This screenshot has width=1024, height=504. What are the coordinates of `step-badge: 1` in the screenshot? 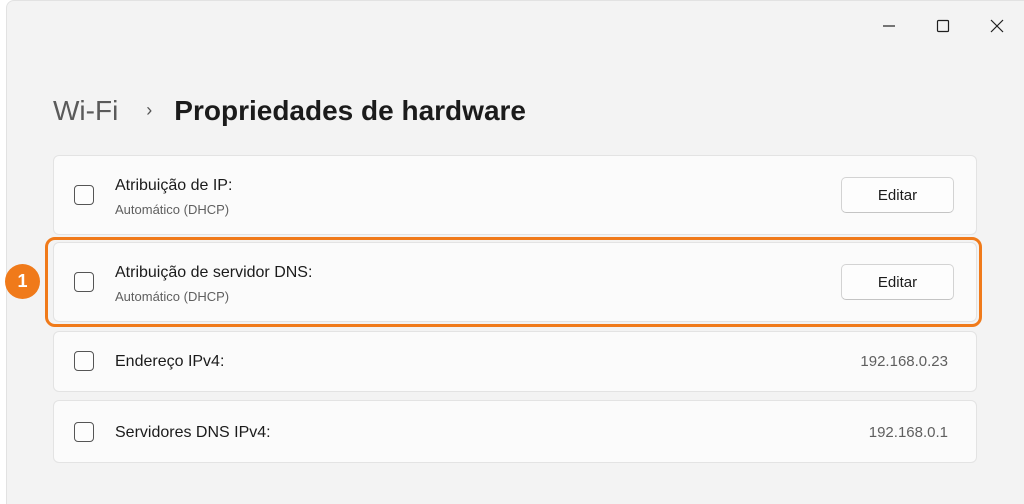 It's located at (22, 281).